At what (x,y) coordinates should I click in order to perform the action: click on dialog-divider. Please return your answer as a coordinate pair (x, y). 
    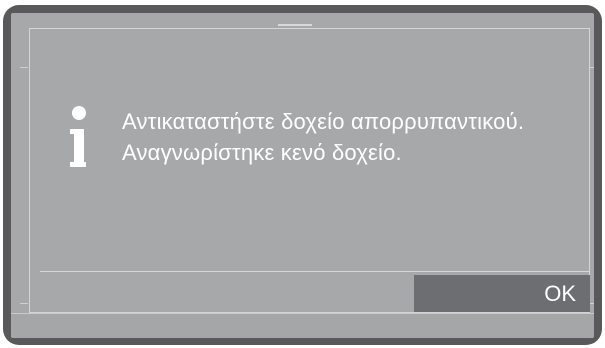
    Looking at the image, I should click on (315, 271).